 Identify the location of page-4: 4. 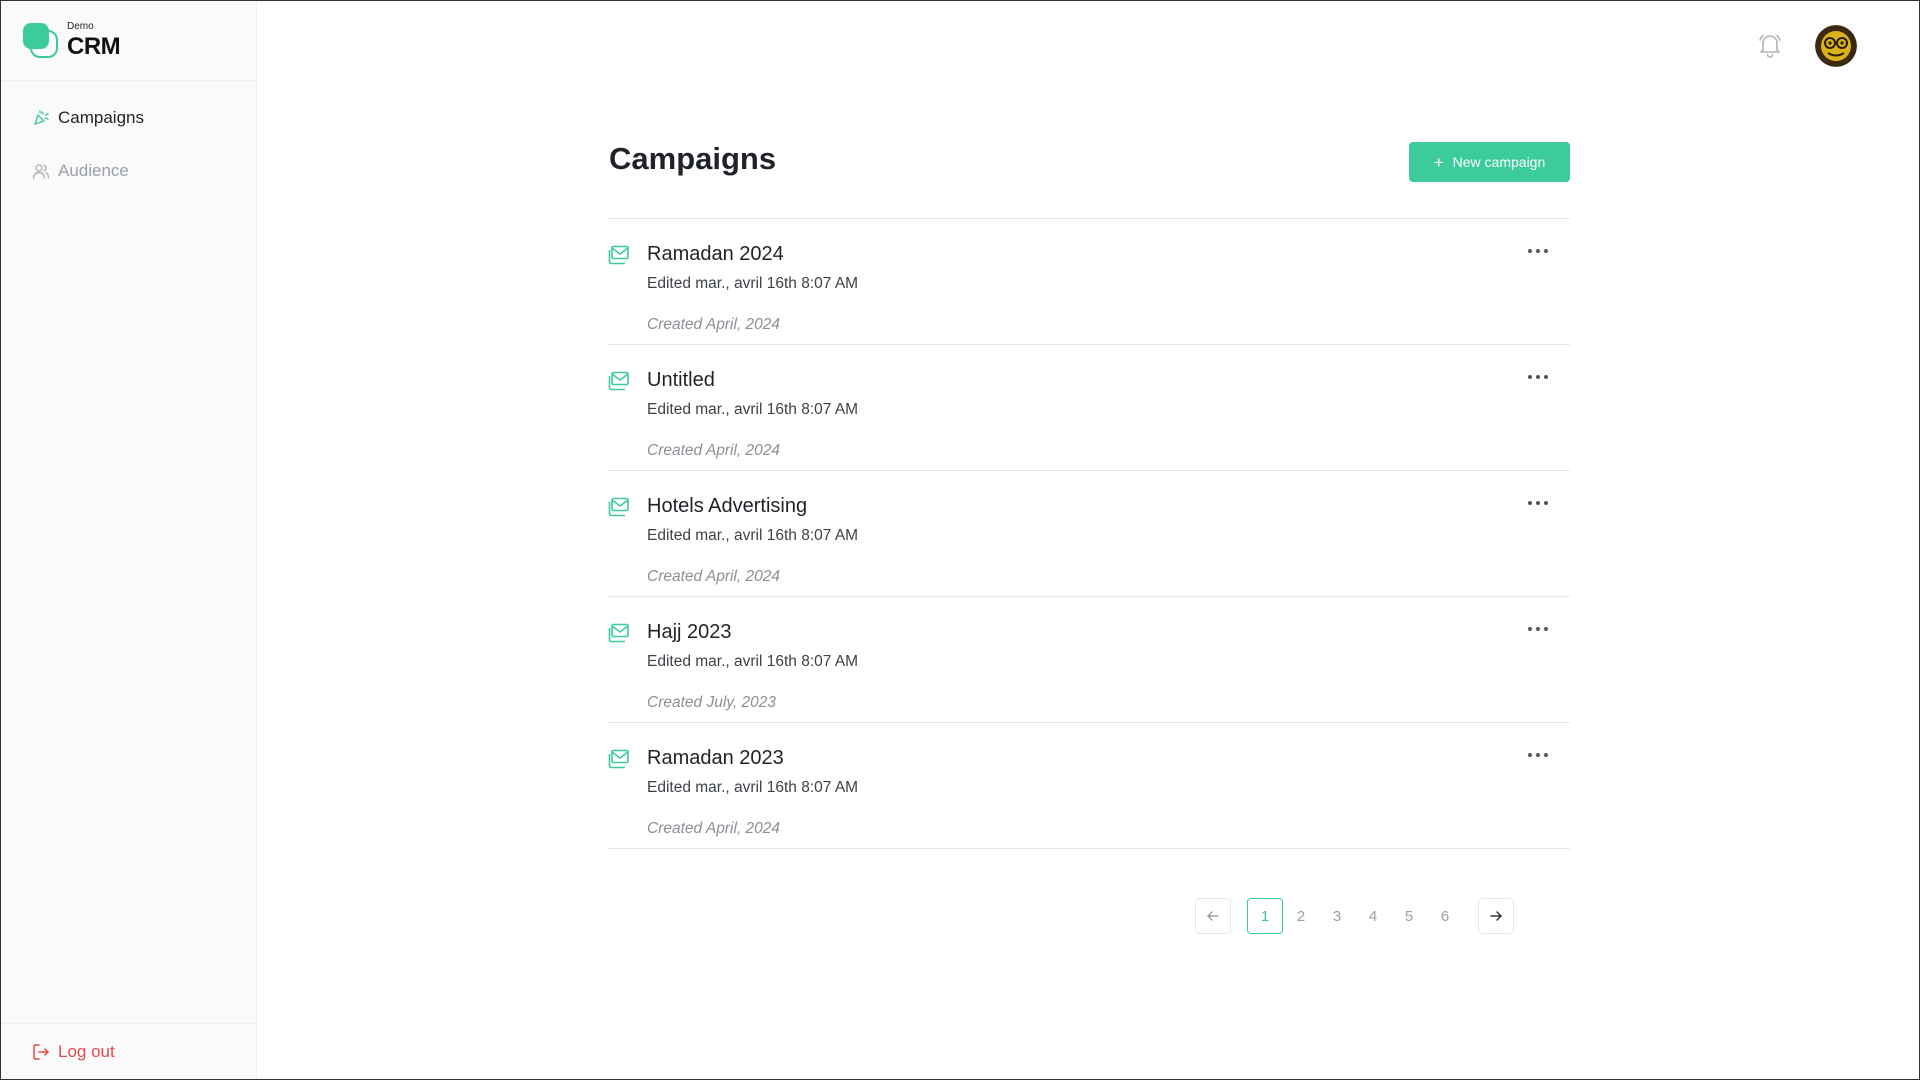
(1373, 916).